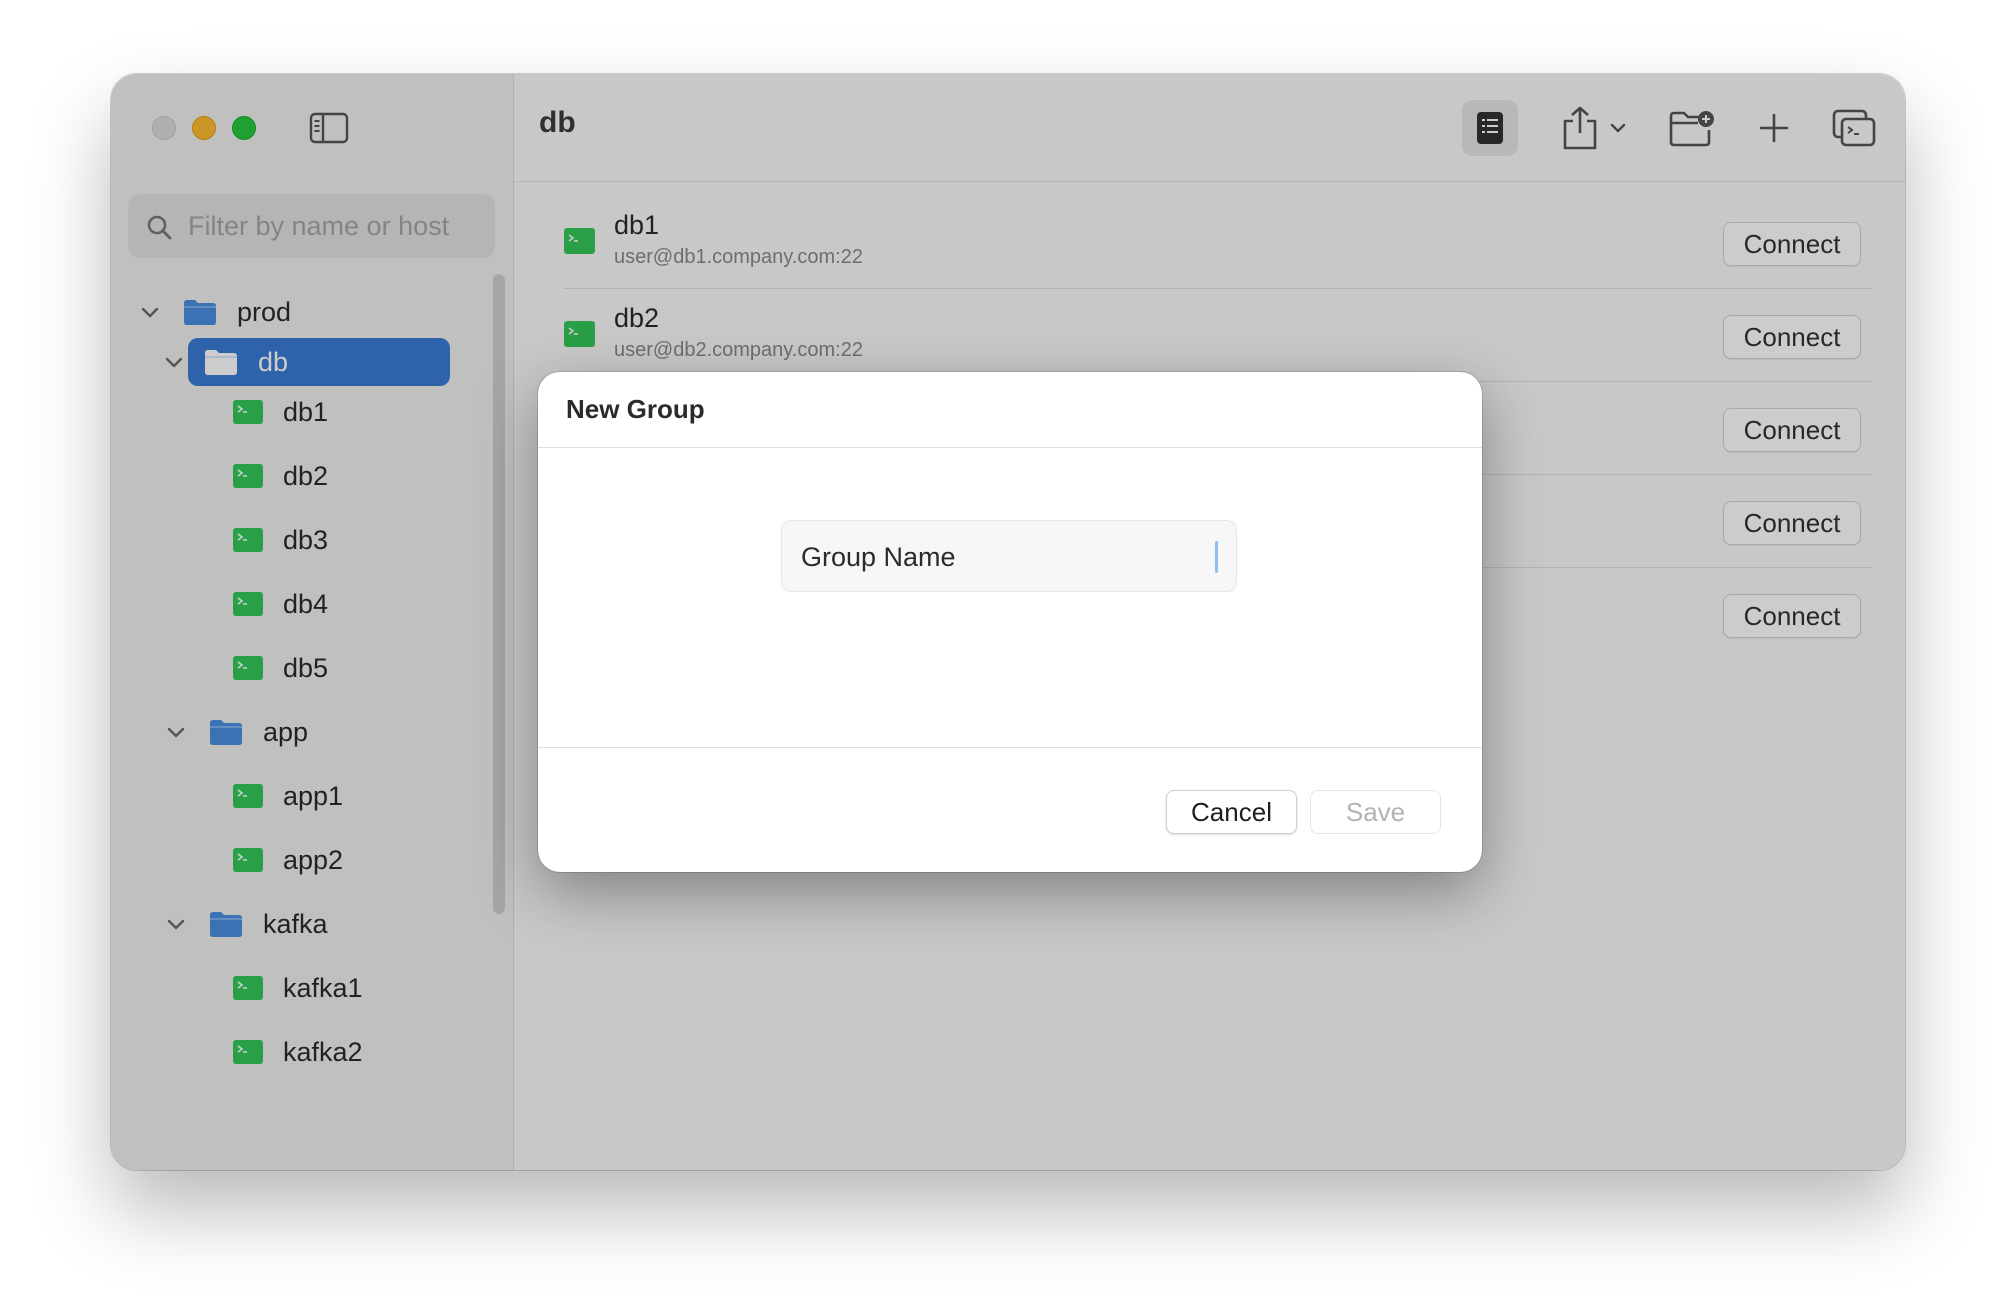 The image size is (2014, 1316). Describe the element at coordinates (1001, 557) in the screenshot. I see `group-name-input` at that location.